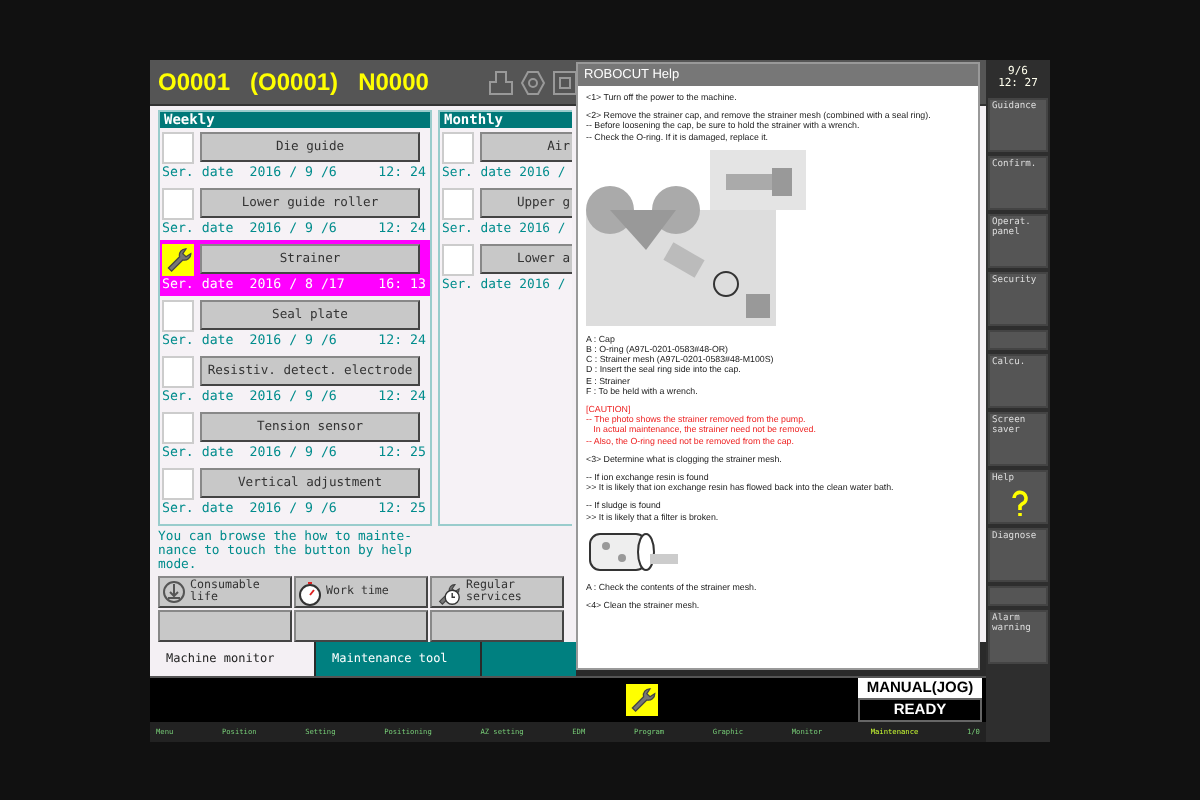  What do you see at coordinates (393, 82) in the screenshot?
I see `sequence-number: N0000` at bounding box center [393, 82].